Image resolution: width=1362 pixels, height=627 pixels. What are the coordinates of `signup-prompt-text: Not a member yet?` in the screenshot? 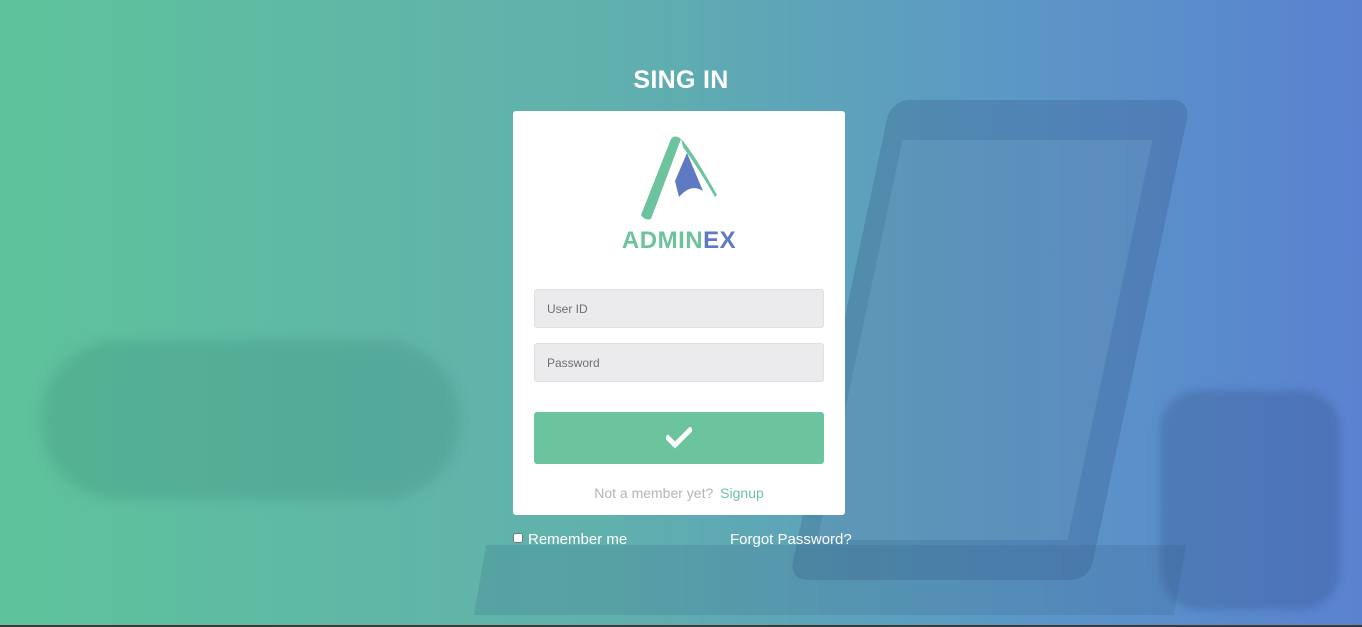 It's located at (654, 493).